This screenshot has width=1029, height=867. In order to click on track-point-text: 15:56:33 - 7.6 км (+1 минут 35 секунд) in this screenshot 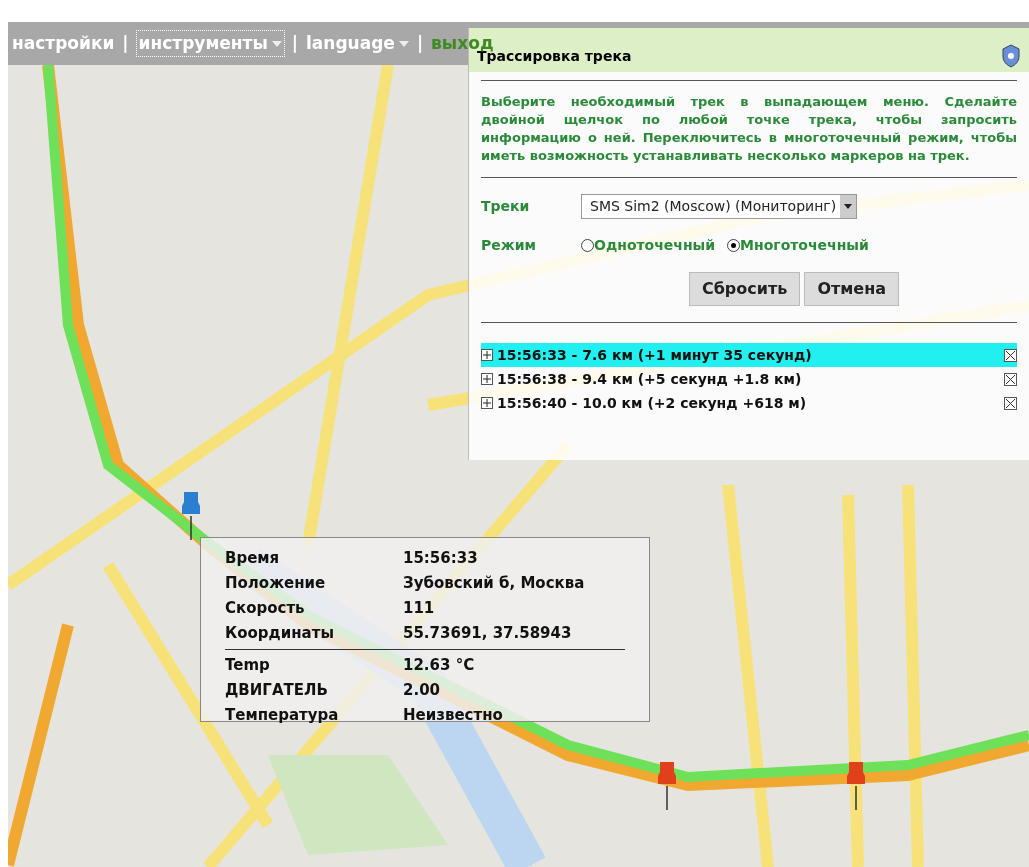, I will do `click(655, 355)`.